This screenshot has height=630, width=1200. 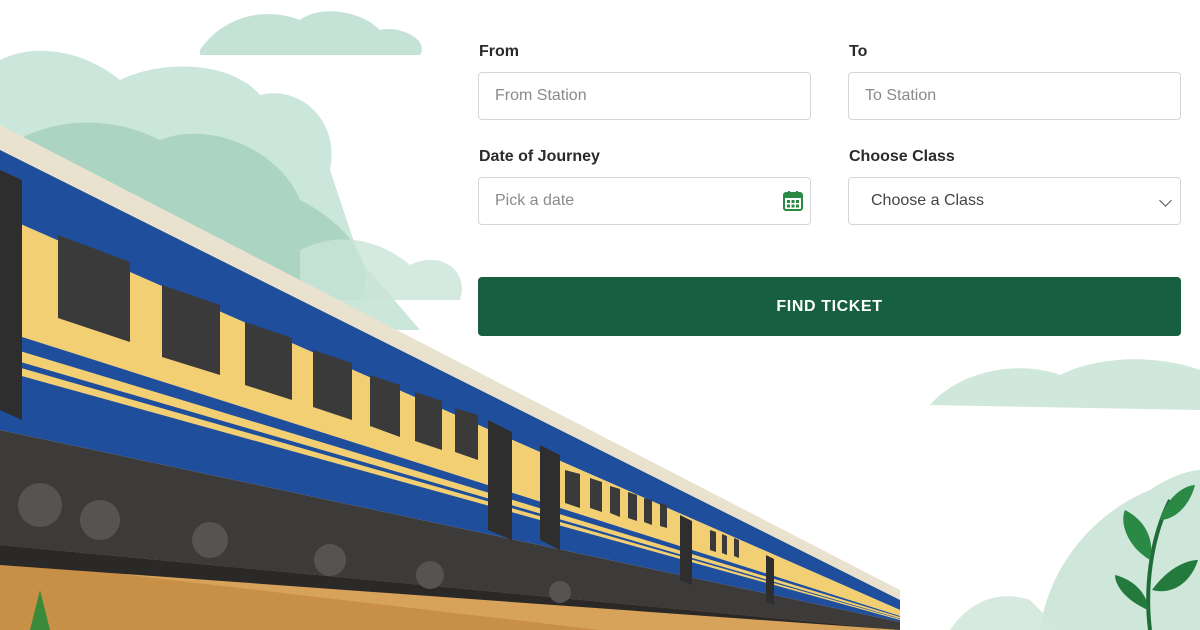 I want to click on chevron-down-icon, so click(x=1165, y=200).